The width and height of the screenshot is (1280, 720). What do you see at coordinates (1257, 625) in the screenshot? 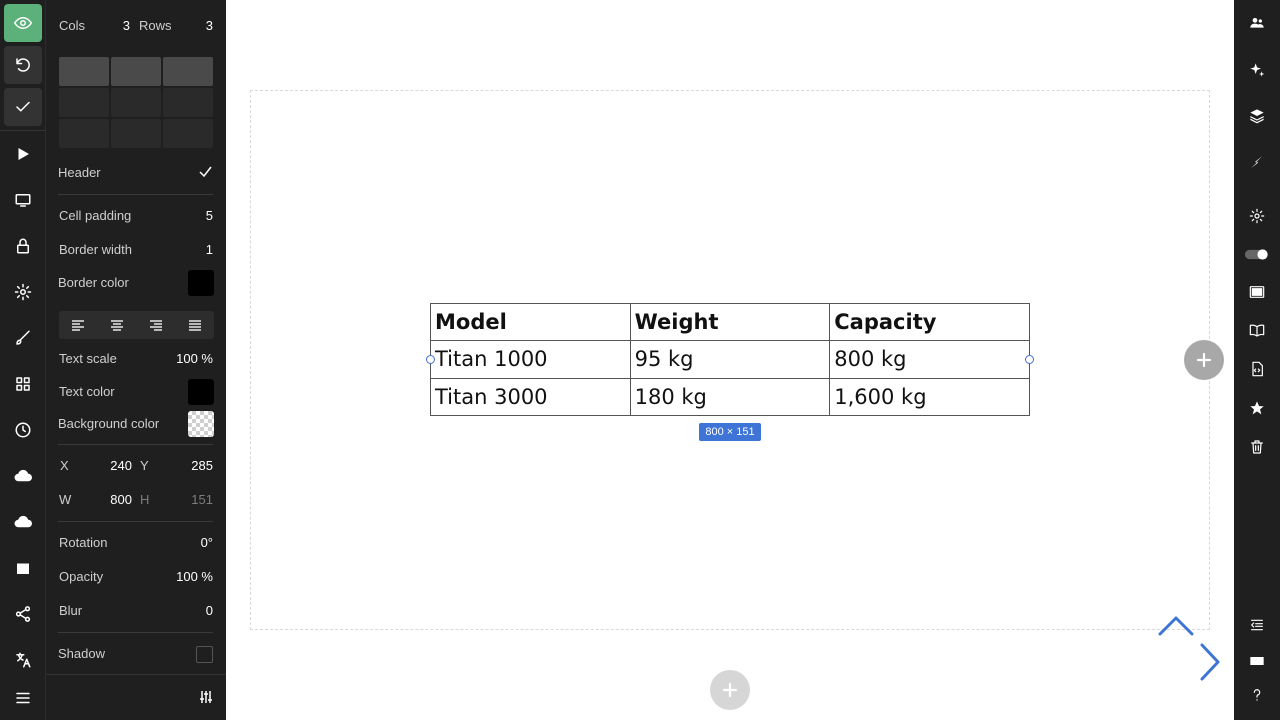
I see `outline-button` at bounding box center [1257, 625].